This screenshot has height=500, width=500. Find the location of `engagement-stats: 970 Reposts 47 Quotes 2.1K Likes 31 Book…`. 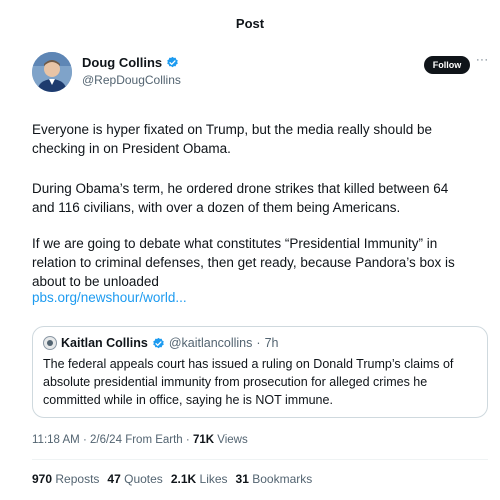

engagement-stats: 970 Reposts 47 Quotes 2.1K Likes 31 Book… is located at coordinates (172, 479).